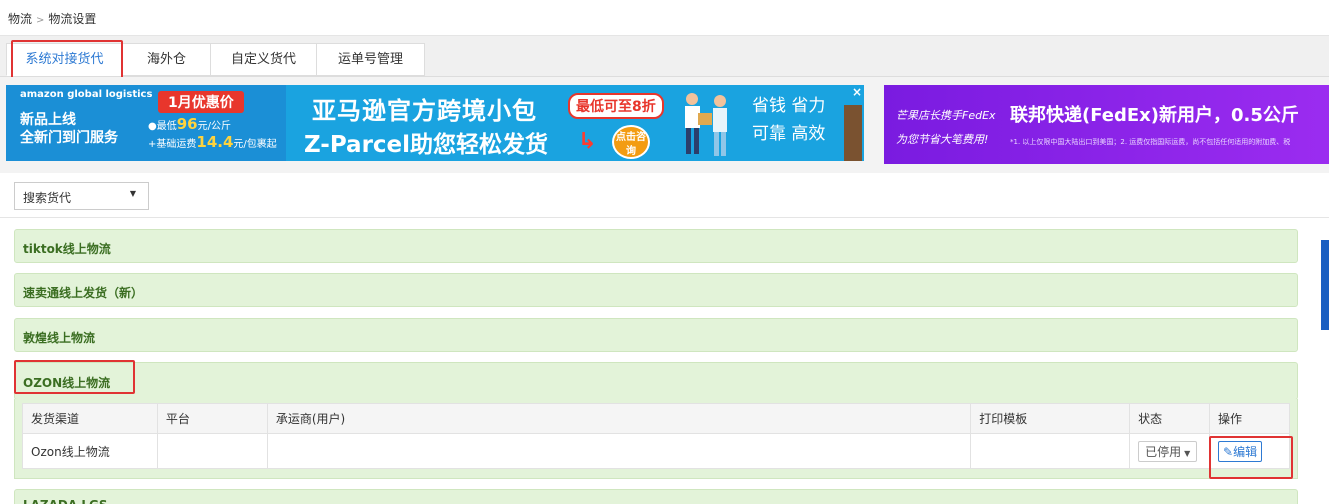  I want to click on banner1-line1: 新品上线, so click(48, 120).